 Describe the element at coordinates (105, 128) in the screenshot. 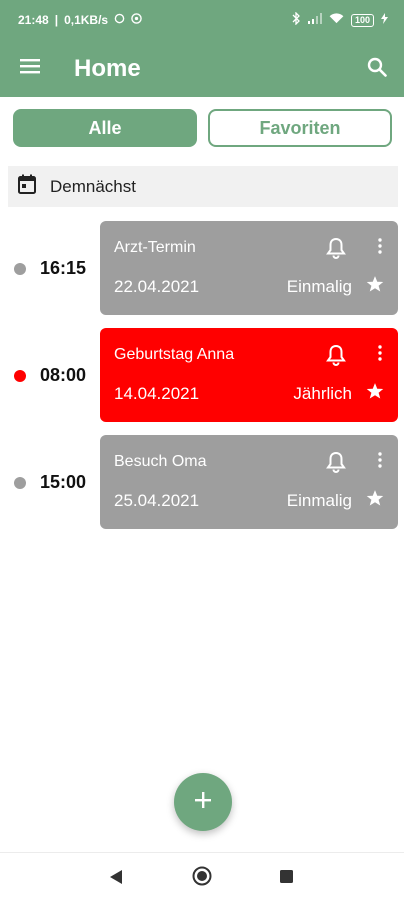

I see `filter-all-button: Alle` at that location.